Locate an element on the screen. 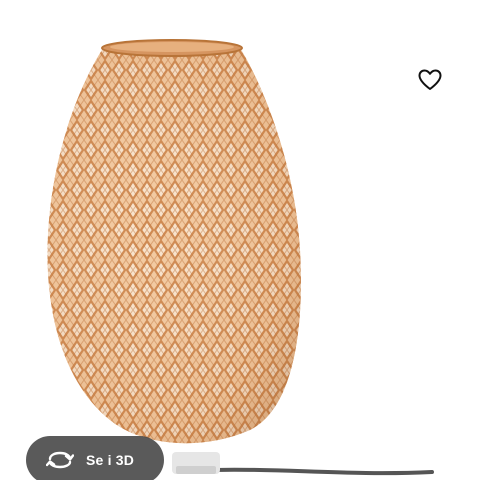 The height and width of the screenshot is (480, 480). lamp-cord is located at coordinates (323, 471).